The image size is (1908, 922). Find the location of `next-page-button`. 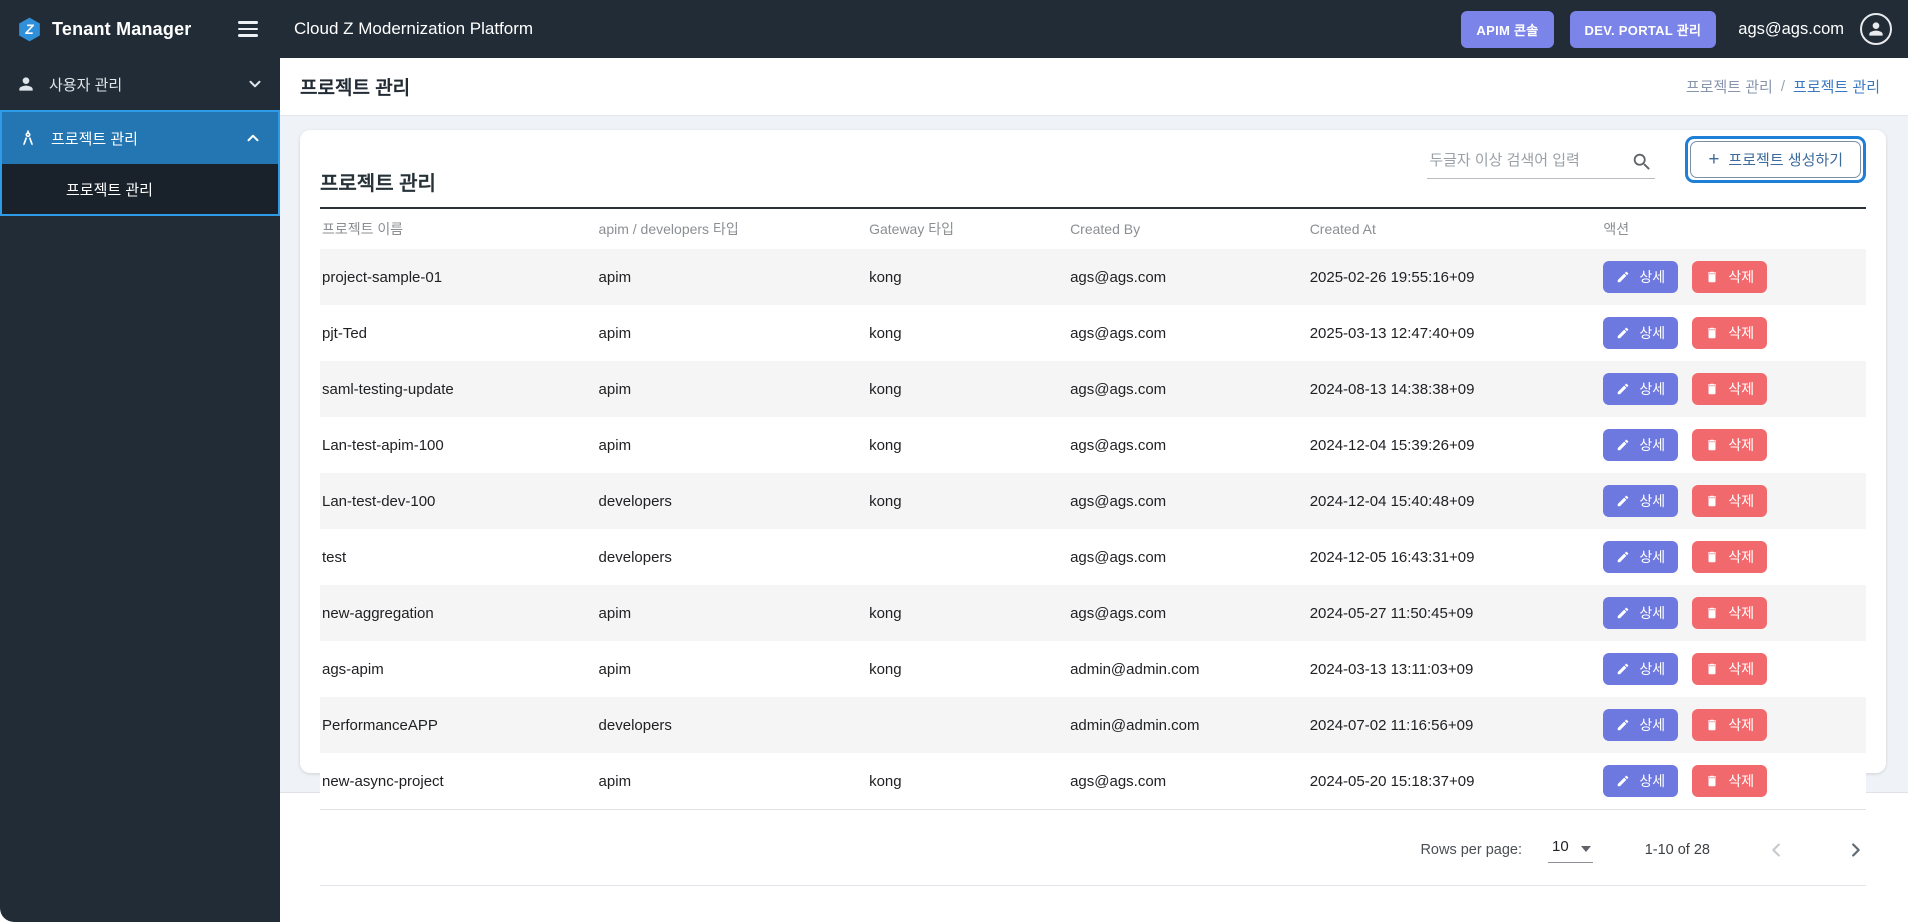

next-page-button is located at coordinates (1855, 850).